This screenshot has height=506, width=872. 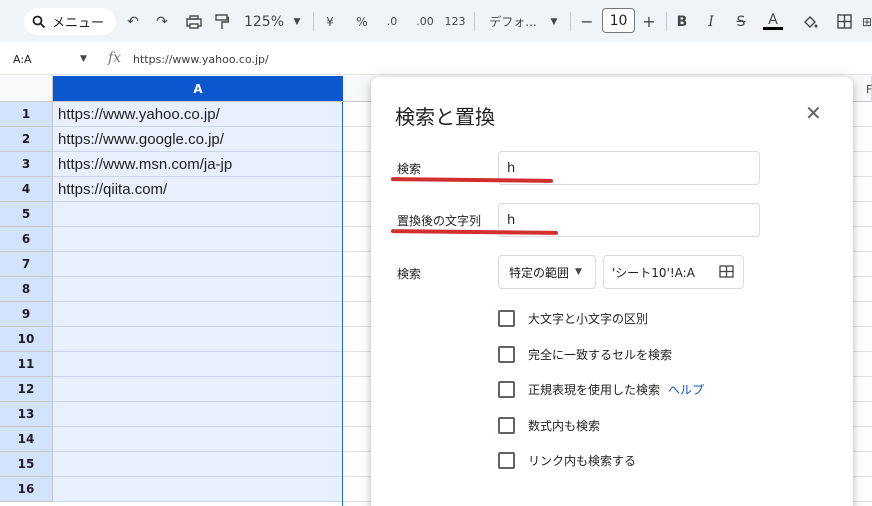 I want to click on option-label: 正規表現を使用した検索, so click(x=594, y=389).